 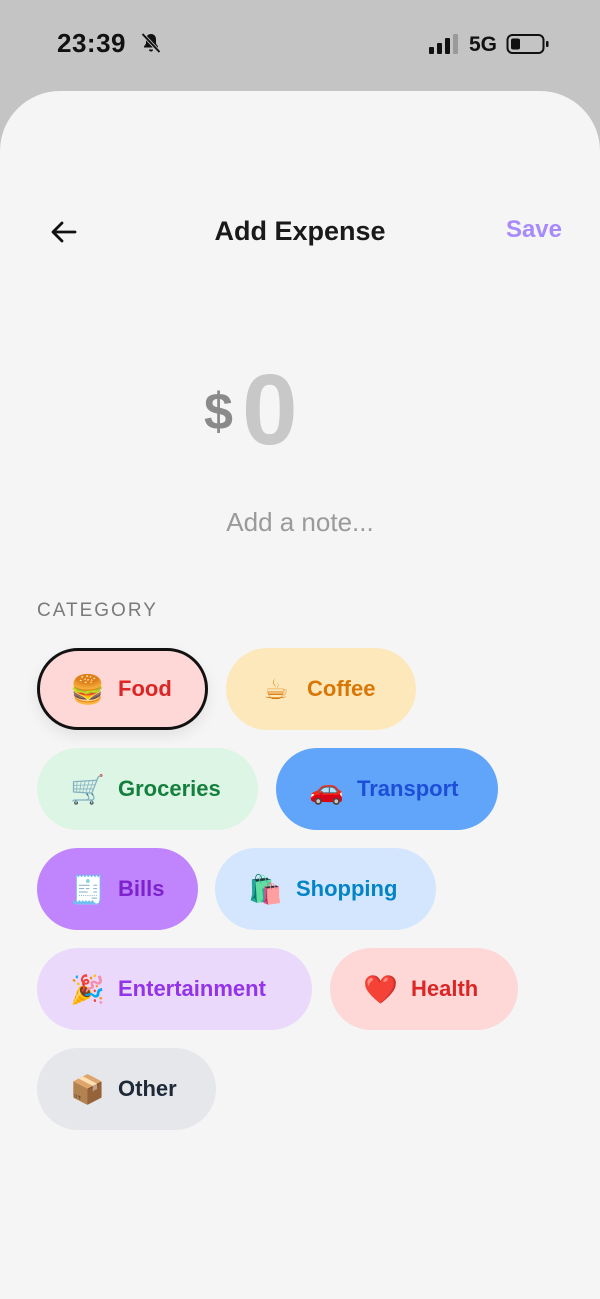 What do you see at coordinates (192, 988) in the screenshot?
I see `category-chip-label: Entertainment` at bounding box center [192, 988].